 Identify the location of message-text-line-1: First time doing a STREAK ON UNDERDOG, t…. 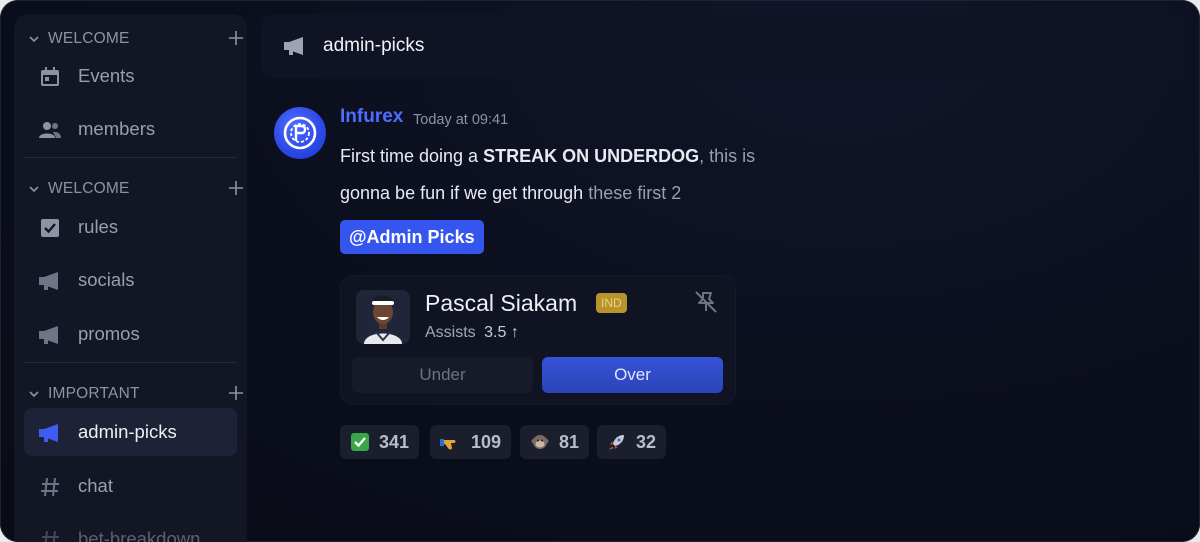
(547, 156).